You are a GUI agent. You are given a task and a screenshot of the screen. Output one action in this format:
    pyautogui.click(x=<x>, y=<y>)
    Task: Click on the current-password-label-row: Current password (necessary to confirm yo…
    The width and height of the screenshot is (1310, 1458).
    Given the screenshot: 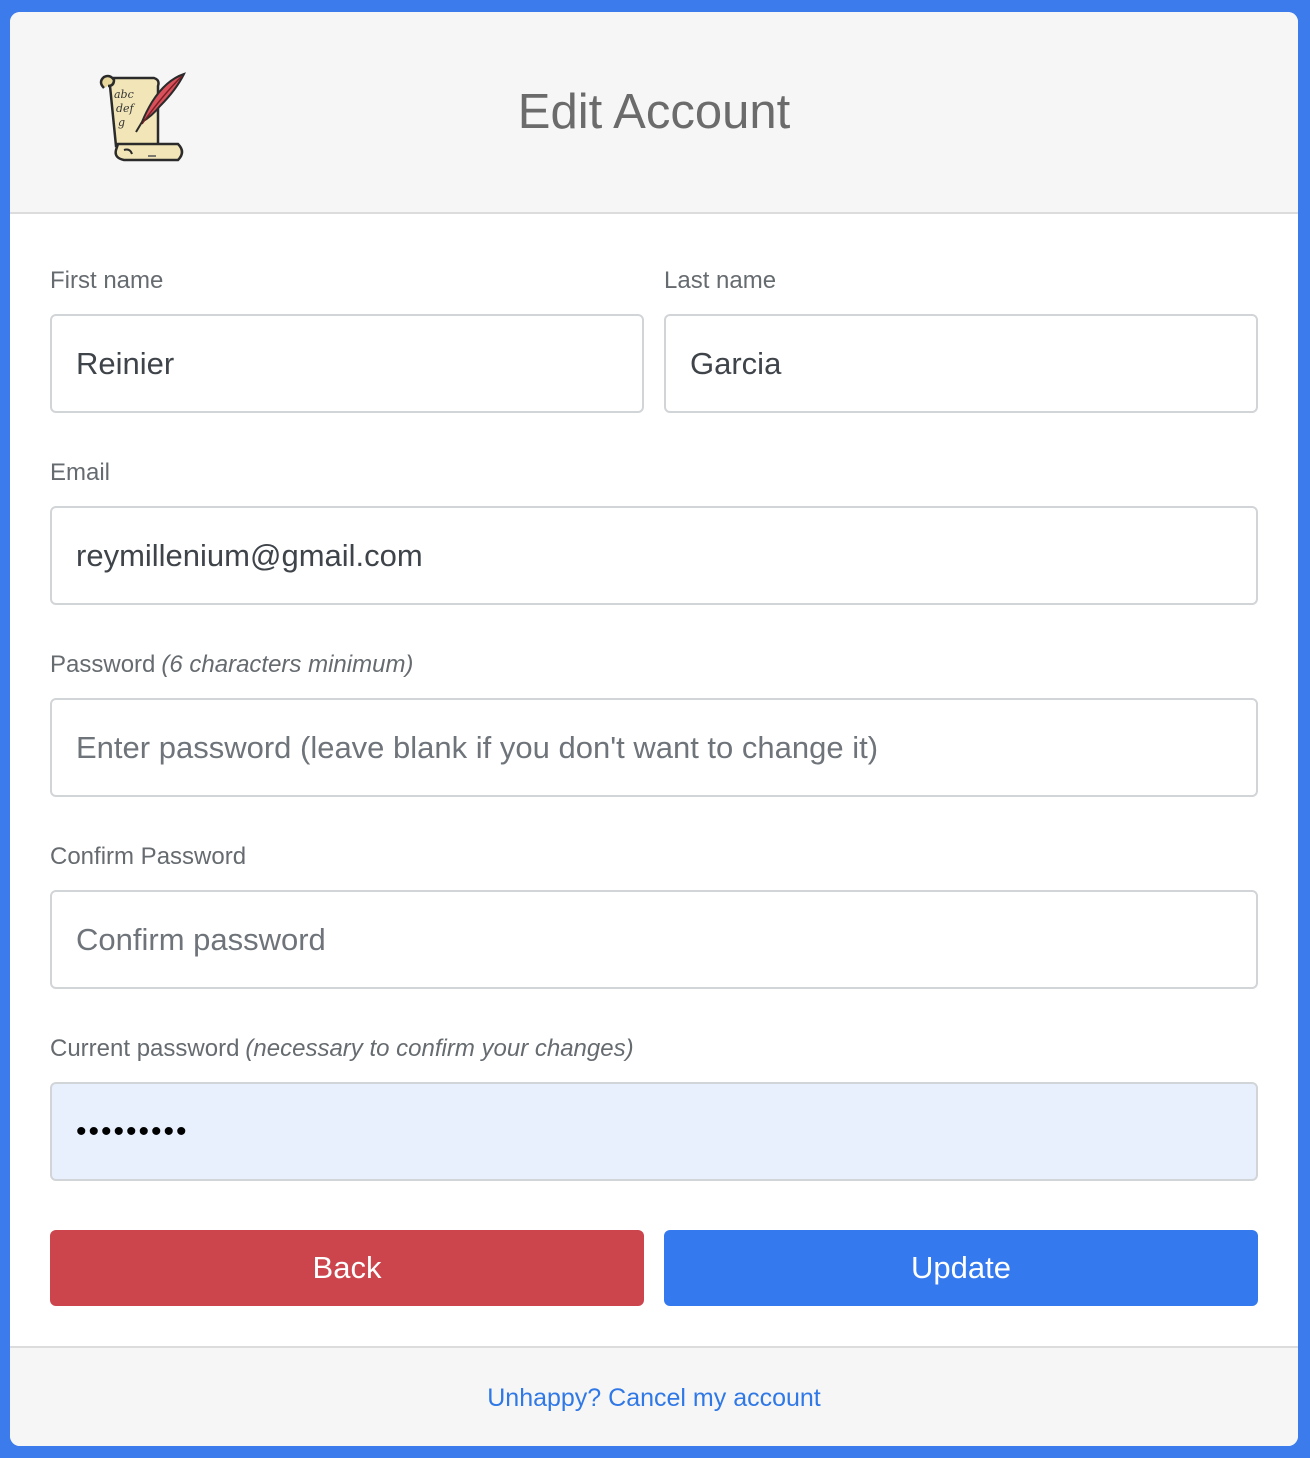 What is the action you would take?
    pyautogui.click(x=342, y=1049)
    